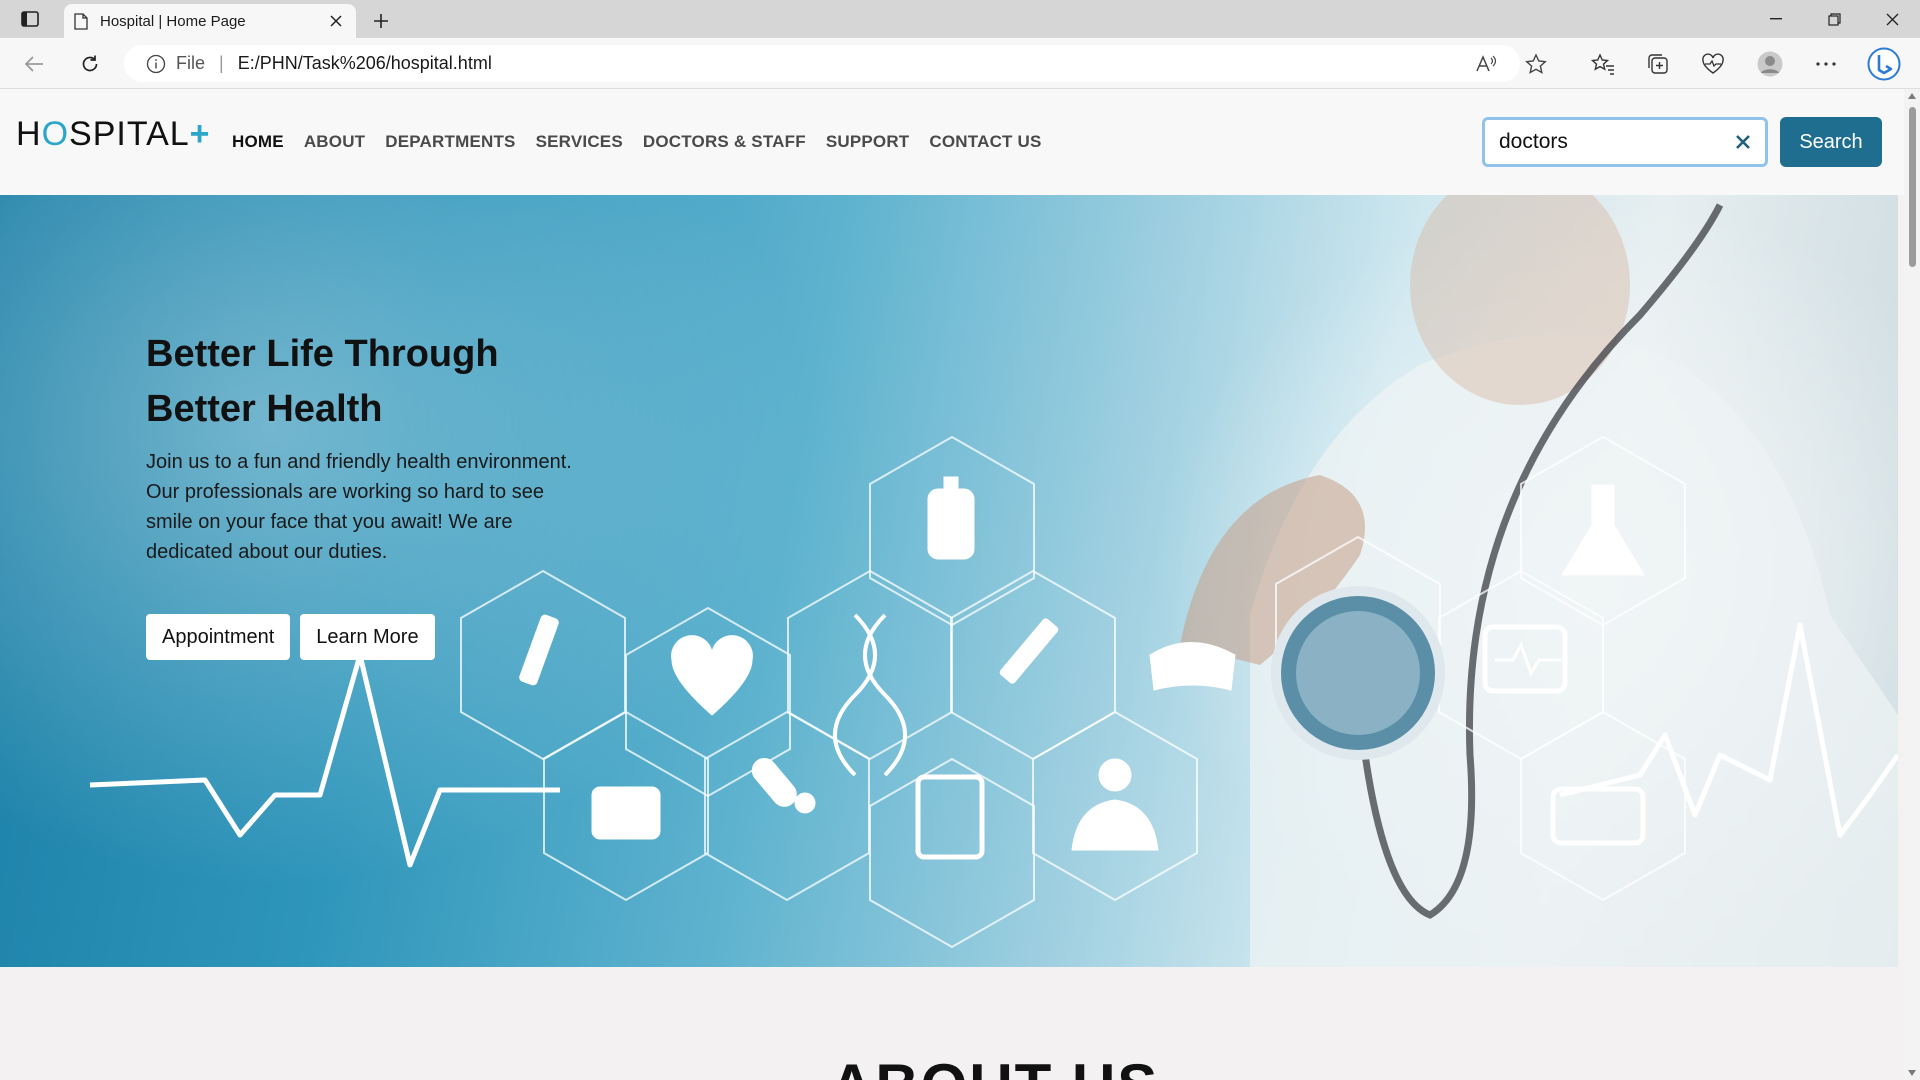 The height and width of the screenshot is (1080, 1920). I want to click on nurse-cap-icon, so click(1192, 666).